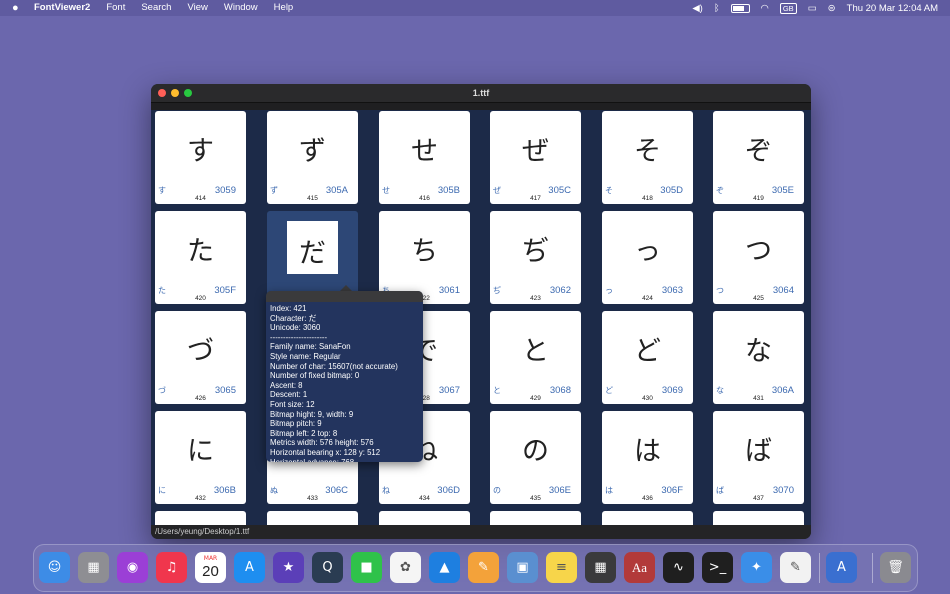  Describe the element at coordinates (535, 498) in the screenshot. I see `glyph-index: 435` at that location.